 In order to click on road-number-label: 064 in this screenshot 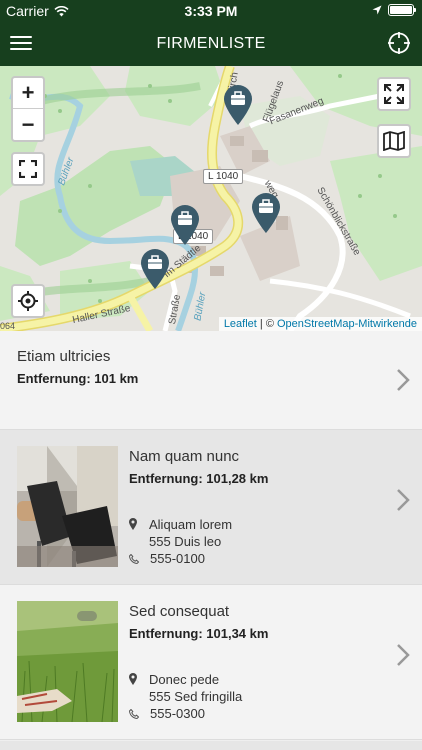, I will do `click(8, 326)`.